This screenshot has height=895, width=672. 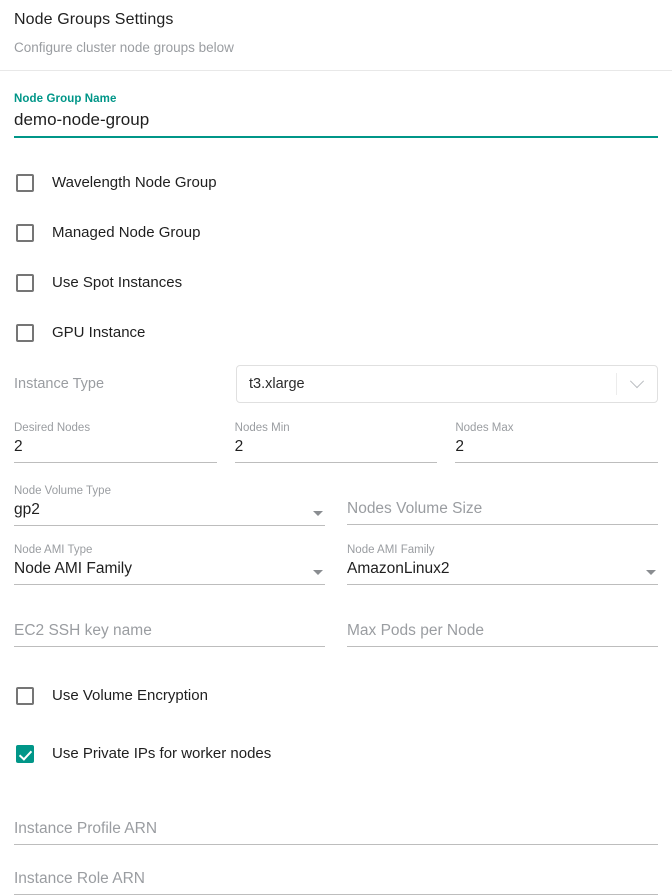 I want to click on node-counts-row: Desired Nodes 2 Nodes Min 2 Nodes Max 2, so click(x=336, y=437).